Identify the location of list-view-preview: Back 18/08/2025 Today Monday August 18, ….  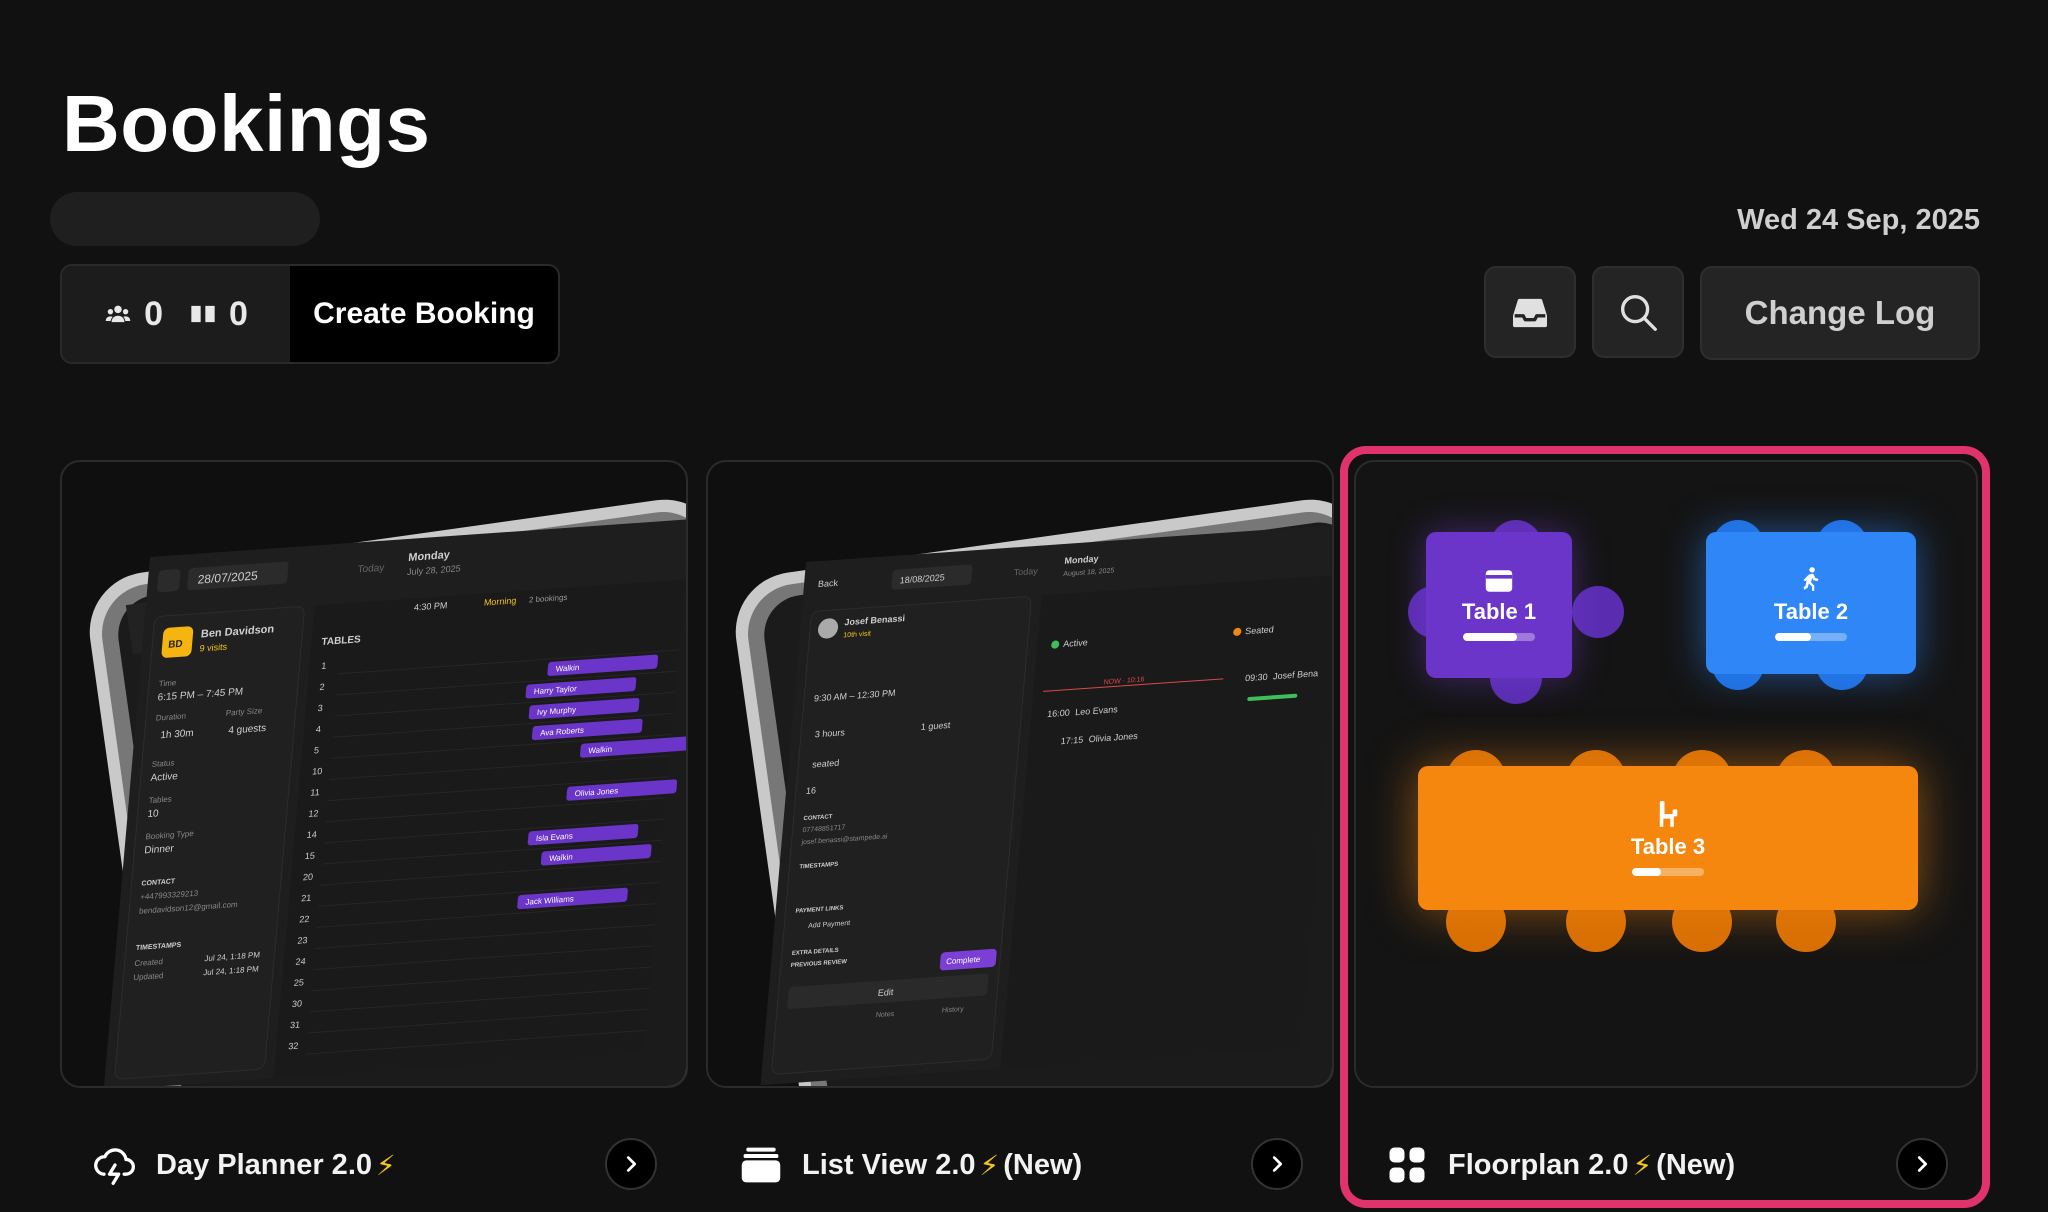
(1033, 792).